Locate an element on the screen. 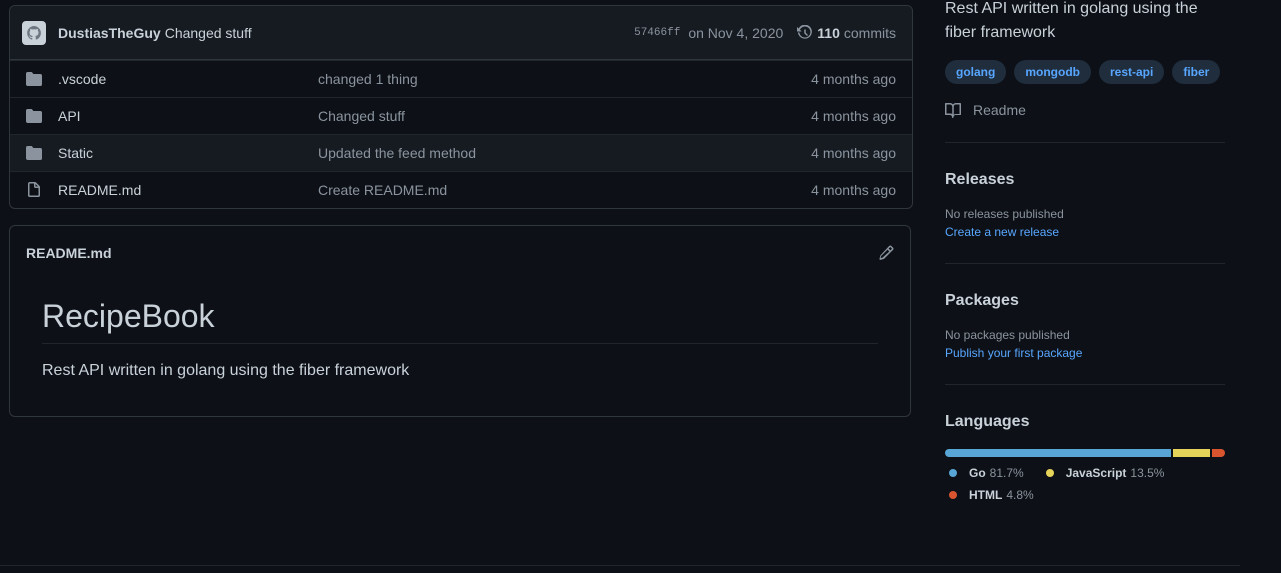 This screenshot has height=573, width=1281. create-release-link: Create a new release is located at coordinates (1085, 232).